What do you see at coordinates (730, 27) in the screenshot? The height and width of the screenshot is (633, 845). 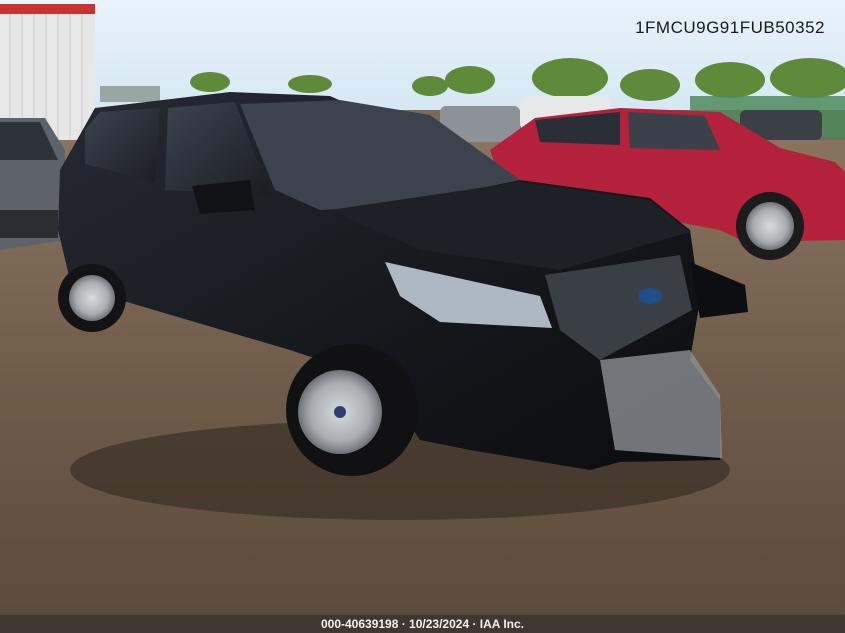 I see `vin-label: 1FMCU9G91FUB50352` at bounding box center [730, 27].